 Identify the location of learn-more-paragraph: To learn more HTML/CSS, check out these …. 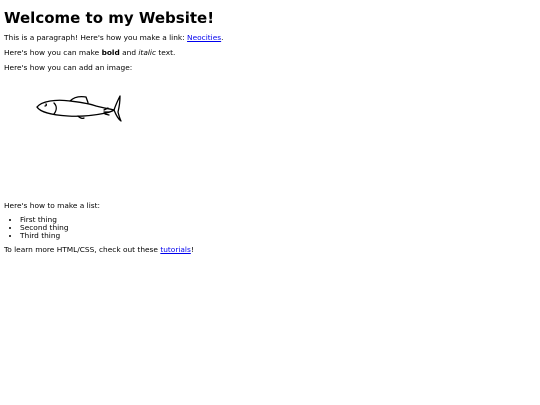
(270, 249).